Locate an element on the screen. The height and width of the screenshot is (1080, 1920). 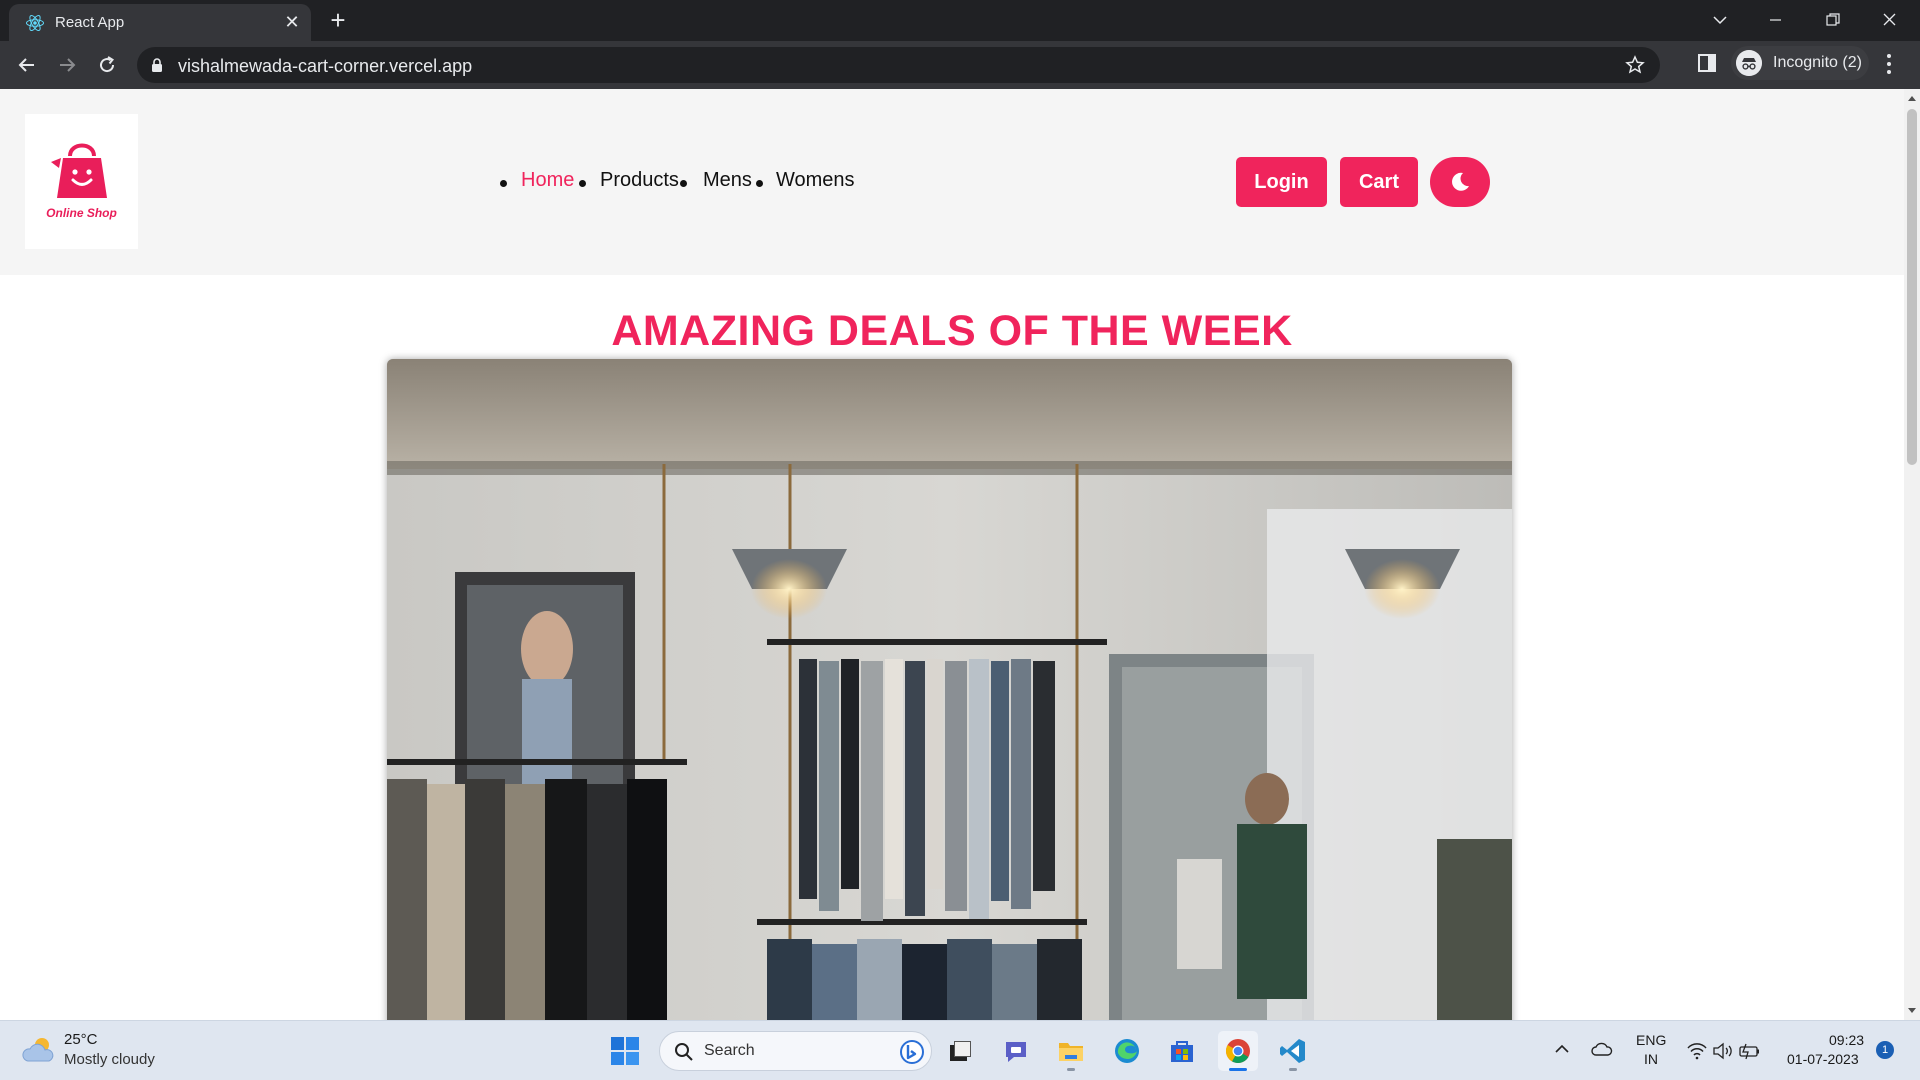
system-tray-icons is located at coordinates (1726, 1051).